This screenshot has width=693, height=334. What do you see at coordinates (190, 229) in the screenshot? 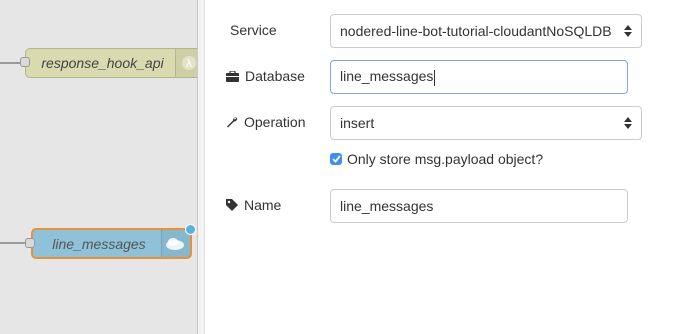
I see `output-port` at bounding box center [190, 229].